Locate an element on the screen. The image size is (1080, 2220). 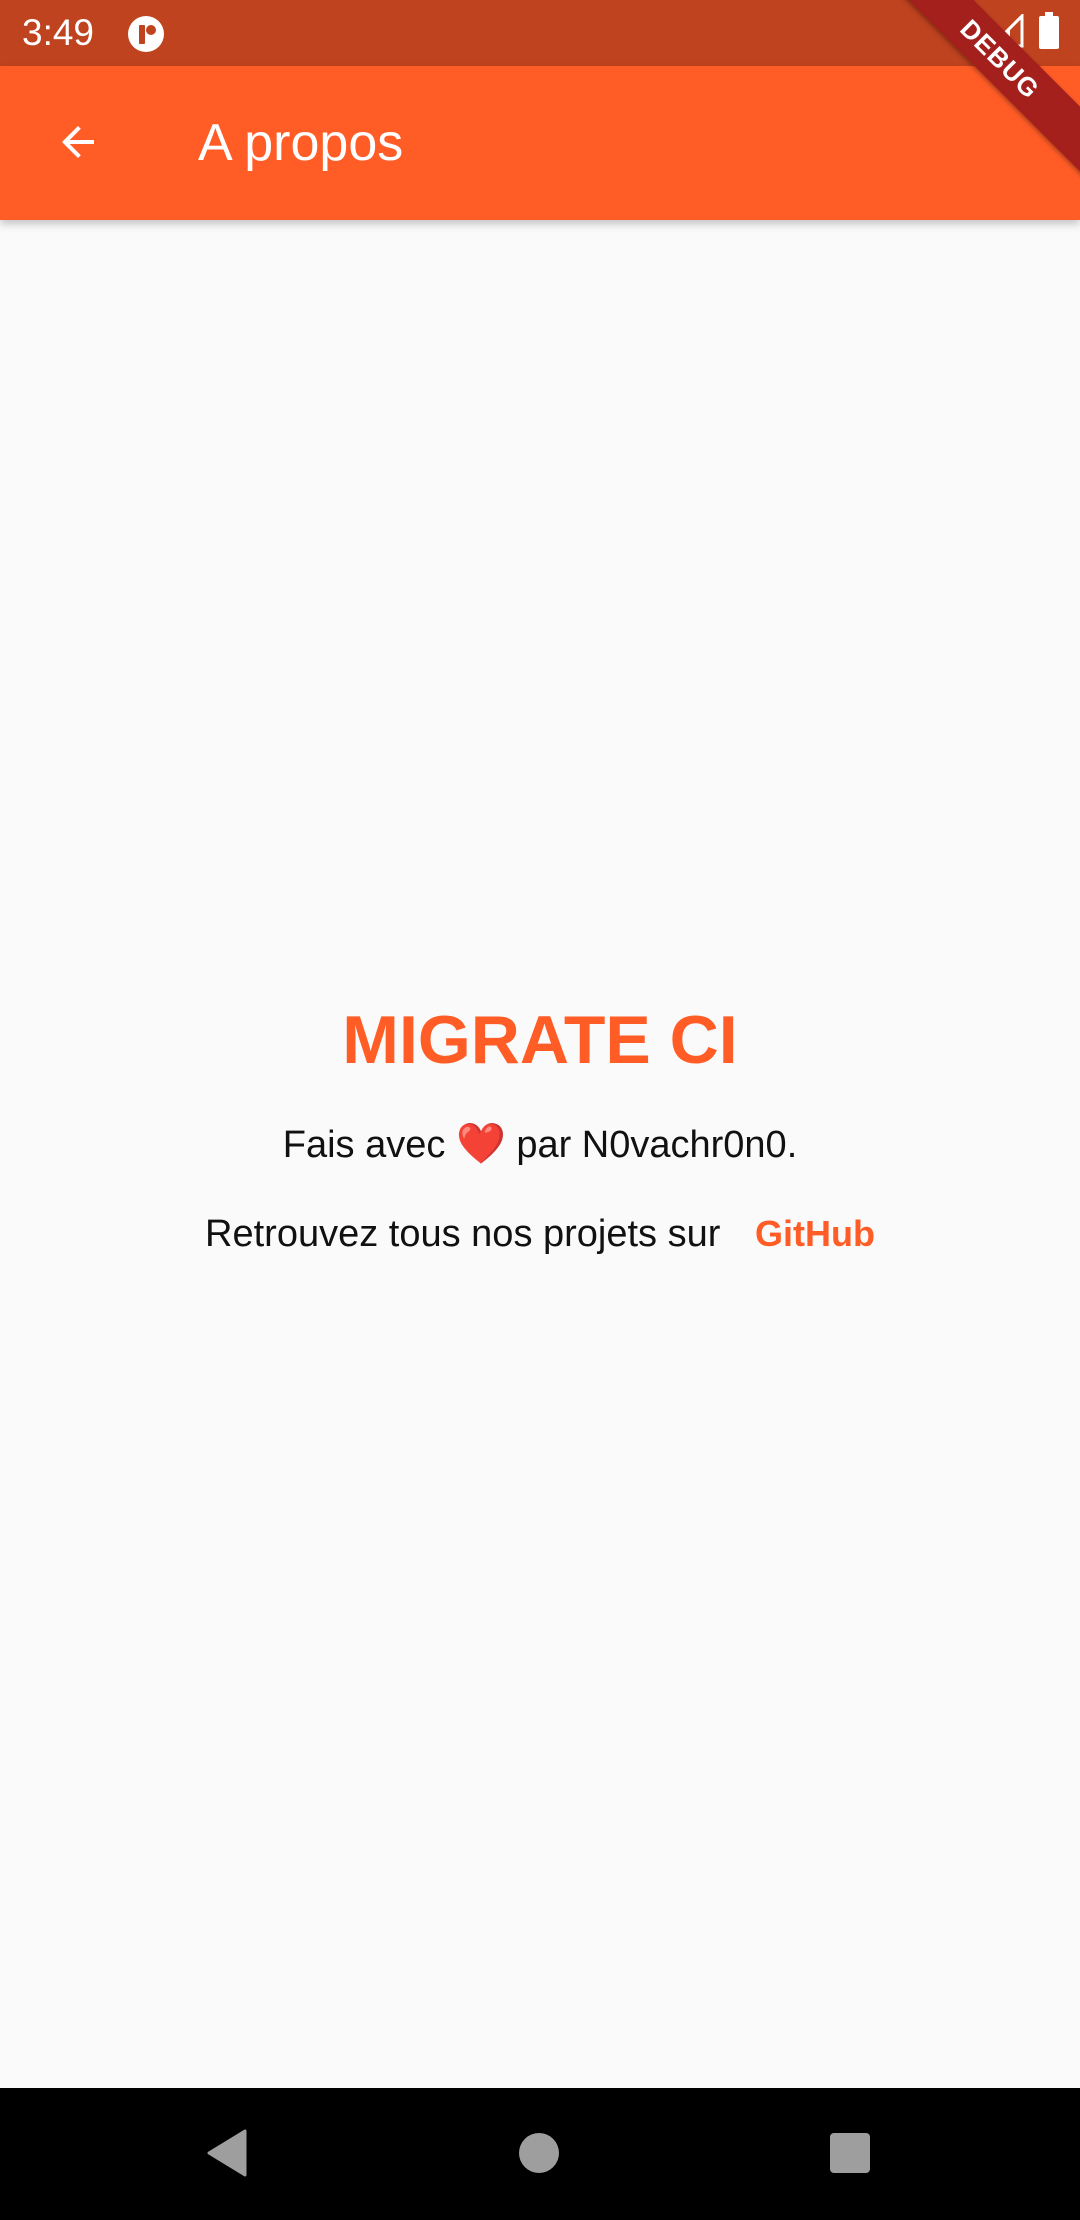
projects-line: Retrouvez tous nos projets sur GitHub is located at coordinates (540, 1234).